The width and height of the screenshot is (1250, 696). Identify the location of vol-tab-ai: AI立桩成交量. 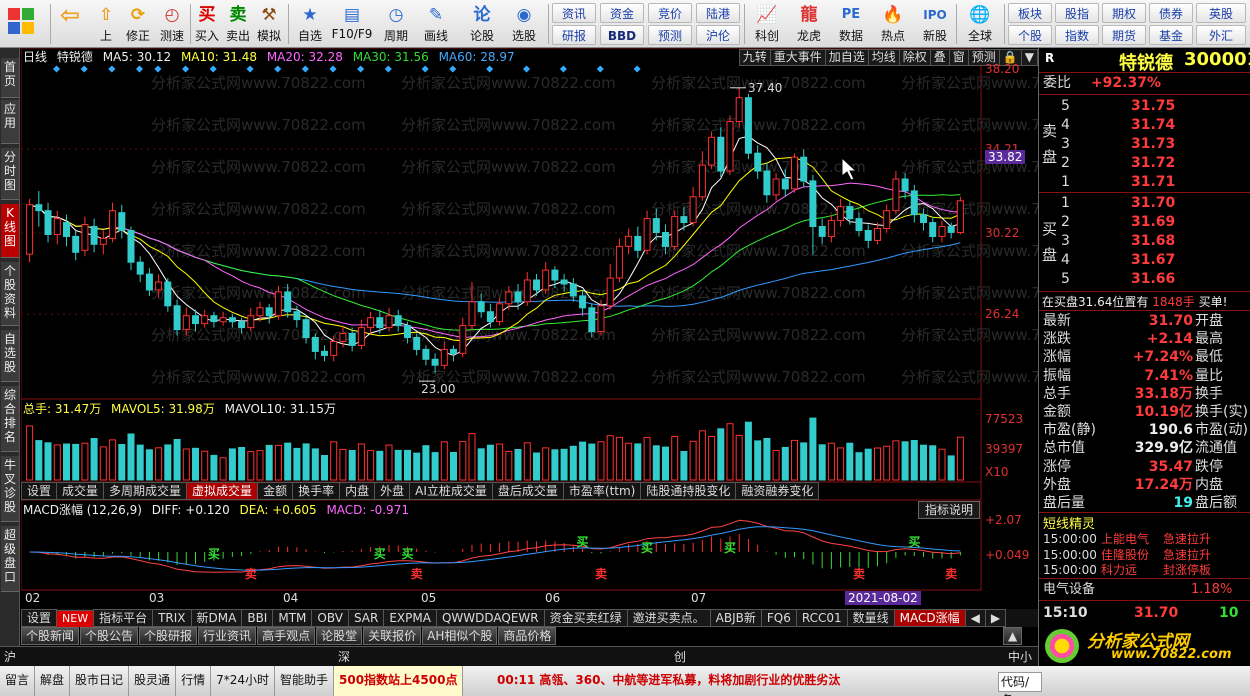
(451, 491).